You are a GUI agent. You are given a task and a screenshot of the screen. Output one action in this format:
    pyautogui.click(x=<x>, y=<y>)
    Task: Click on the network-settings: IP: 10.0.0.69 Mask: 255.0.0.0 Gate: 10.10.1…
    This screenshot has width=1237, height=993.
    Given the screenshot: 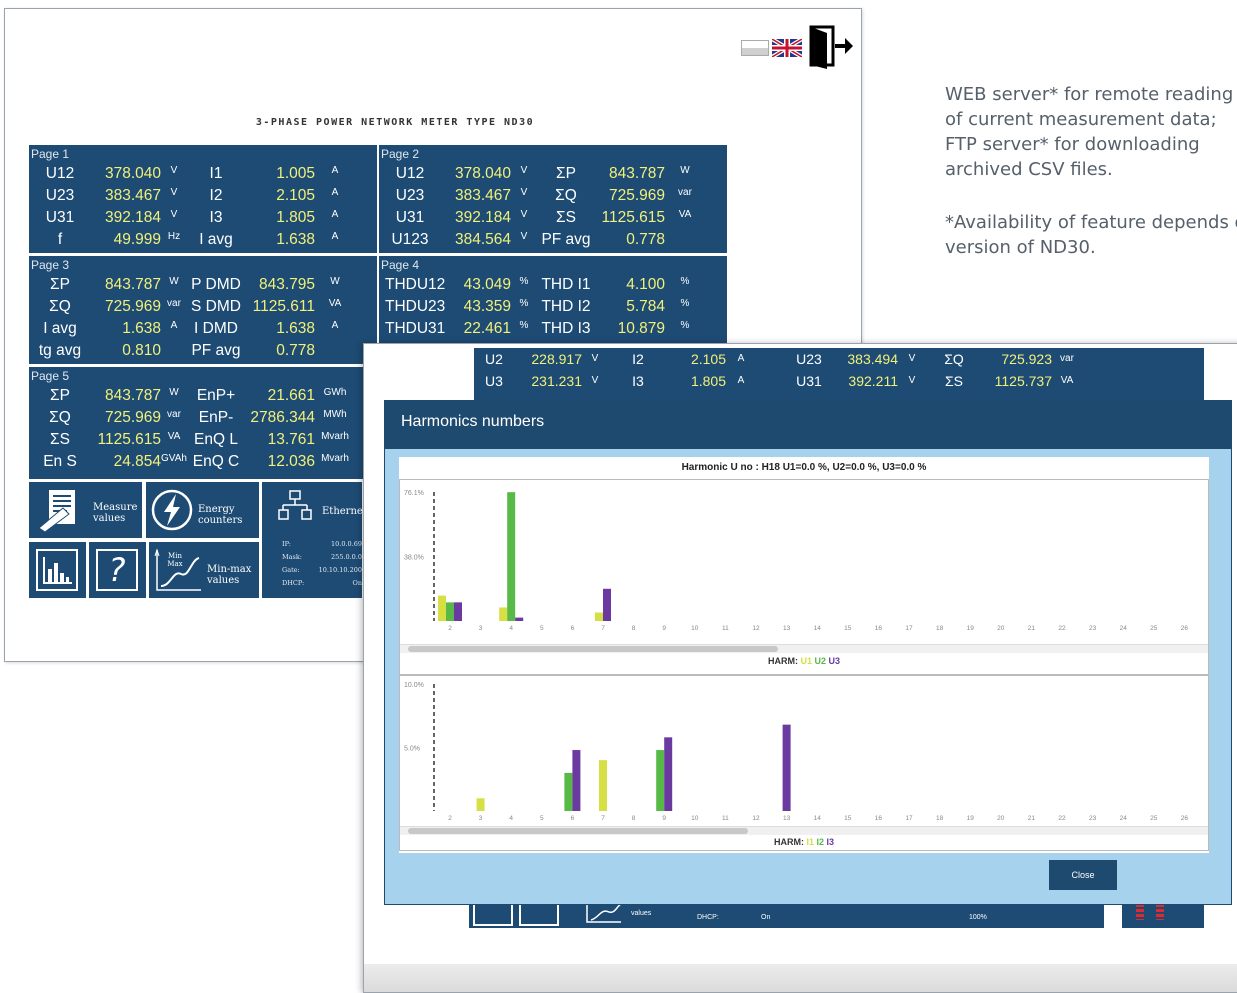 What is the action you would take?
    pyautogui.click(x=322, y=564)
    